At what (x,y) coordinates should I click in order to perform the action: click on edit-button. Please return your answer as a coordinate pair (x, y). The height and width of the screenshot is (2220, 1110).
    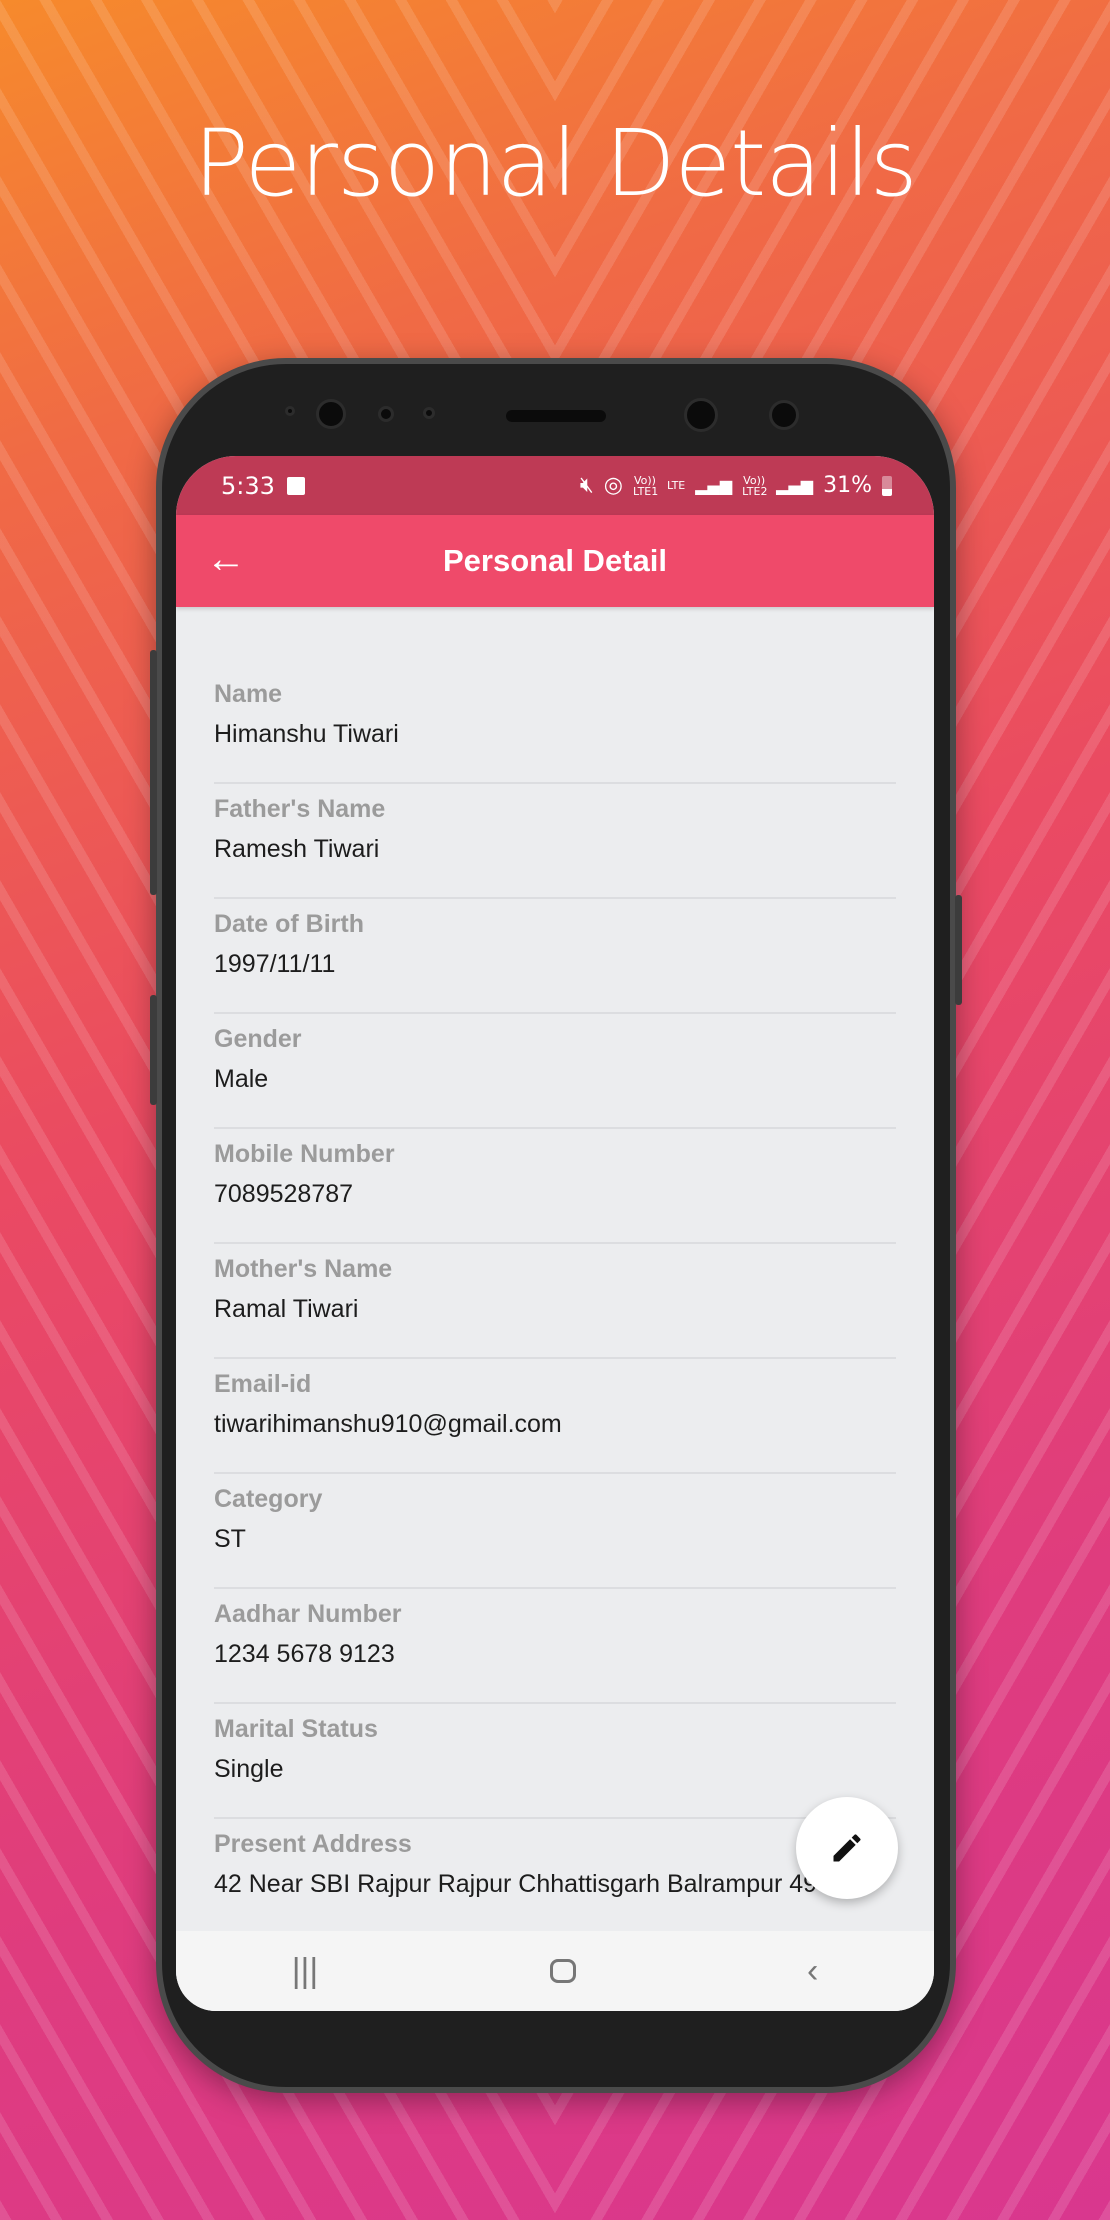
    Looking at the image, I should click on (847, 1848).